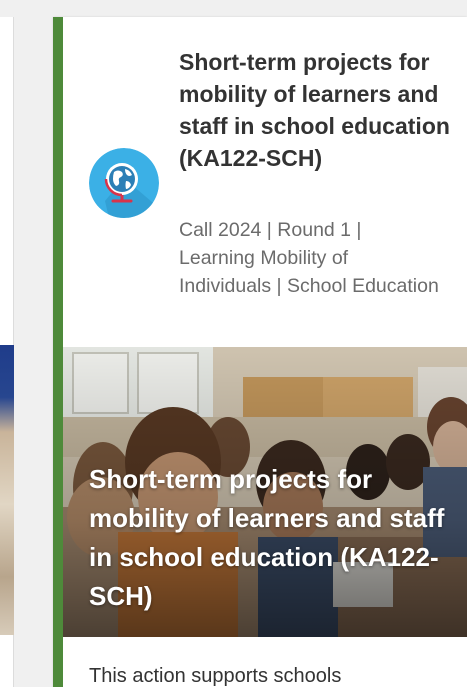  What do you see at coordinates (124, 183) in the screenshot?
I see `globe-icon` at bounding box center [124, 183].